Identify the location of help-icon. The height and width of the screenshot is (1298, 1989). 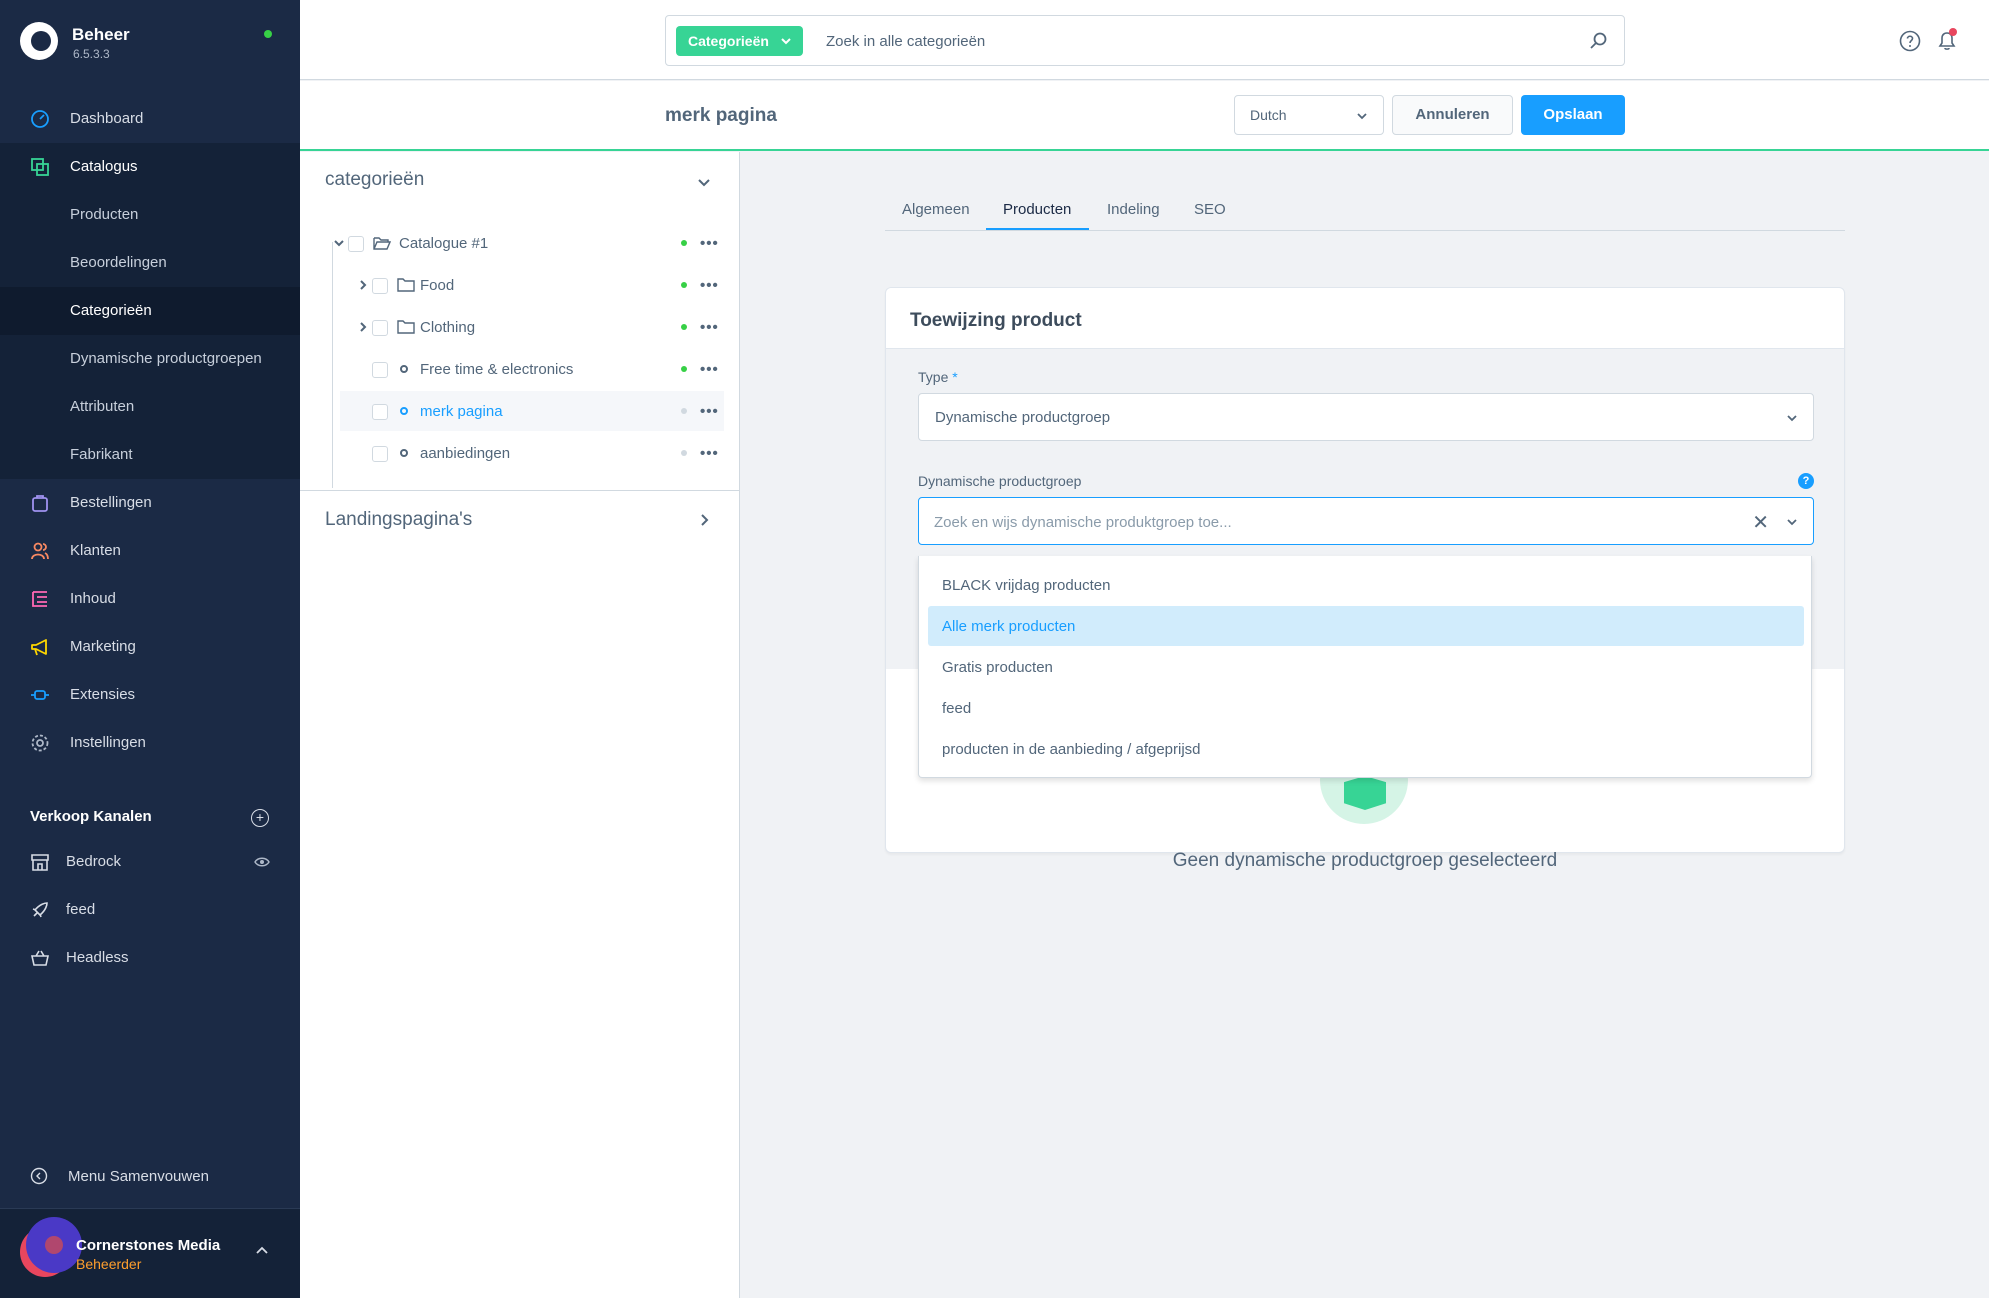
(1910, 41).